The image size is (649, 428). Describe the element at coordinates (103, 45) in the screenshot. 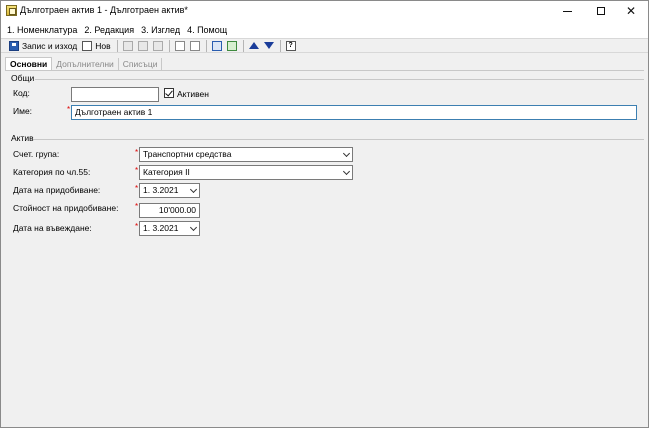

I see `new-label: Нов` at that location.